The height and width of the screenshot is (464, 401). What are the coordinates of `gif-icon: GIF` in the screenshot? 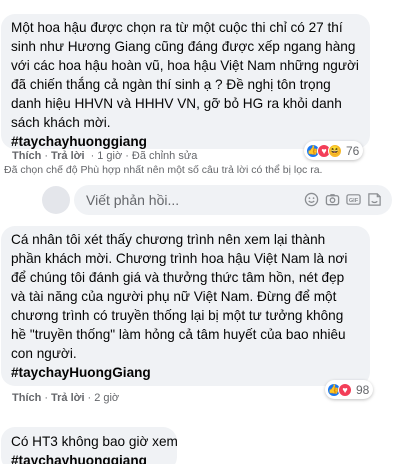 It's located at (353, 199).